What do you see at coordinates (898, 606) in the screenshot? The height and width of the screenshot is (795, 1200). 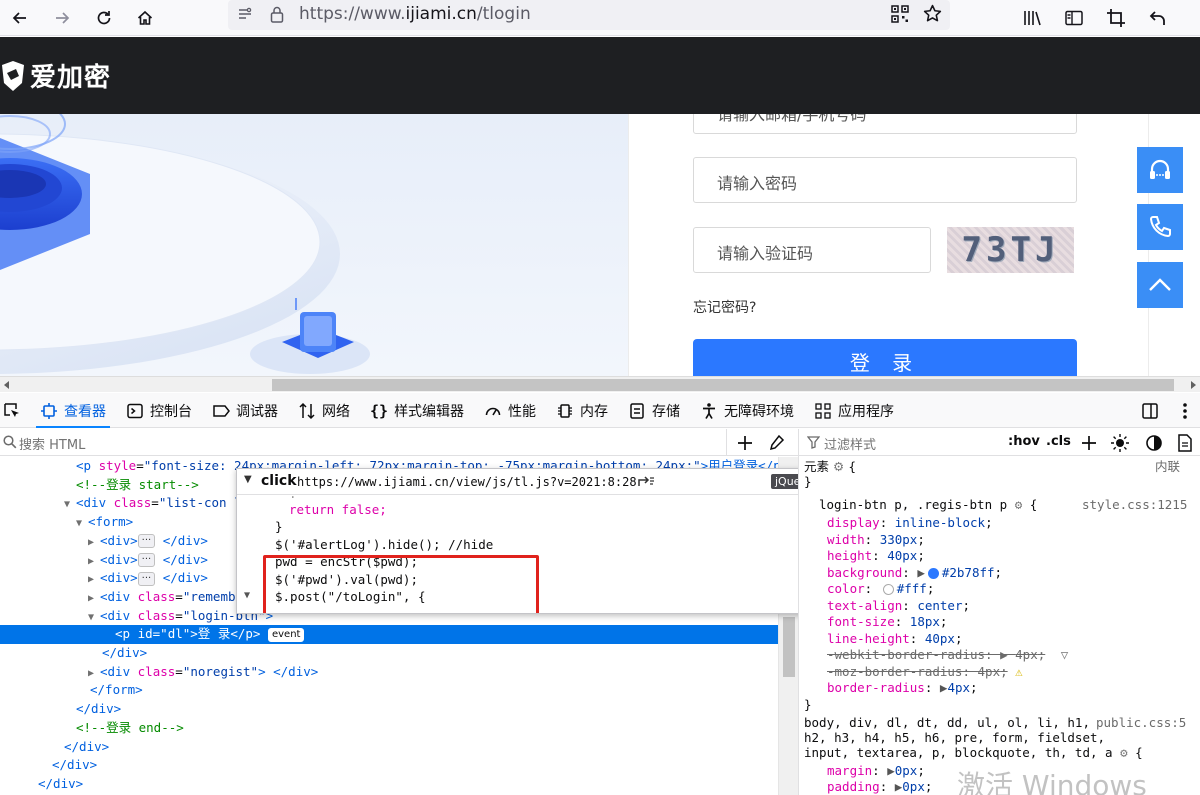 I see `css-declaration: text-align: center;` at bounding box center [898, 606].